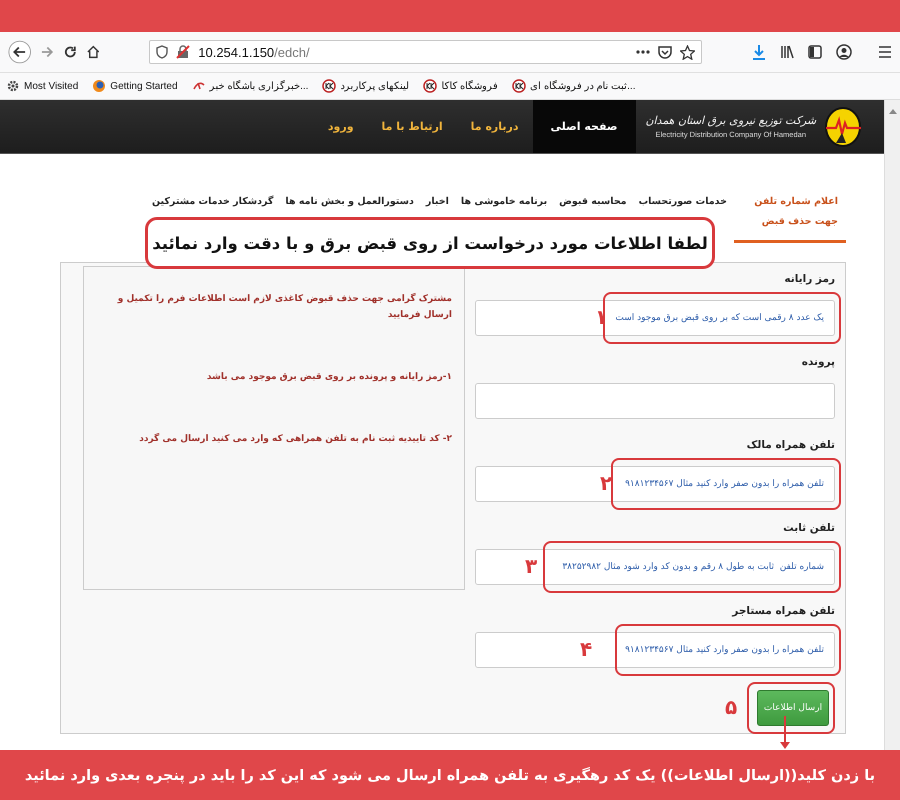 The width and height of the screenshot is (900, 800). What do you see at coordinates (655, 401) in the screenshot?
I see `input-field` at bounding box center [655, 401].